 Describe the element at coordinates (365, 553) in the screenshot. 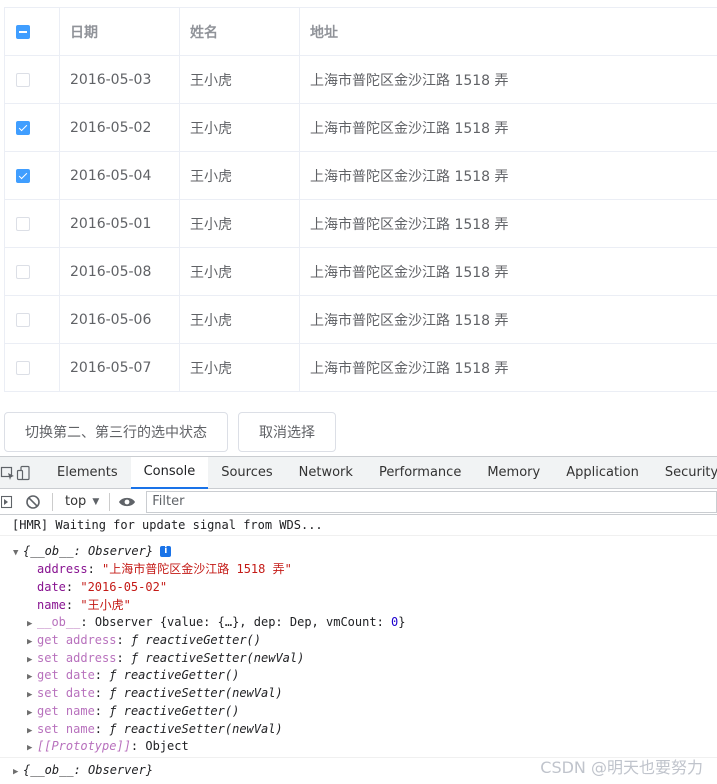

I see `console-object-expanded: ▼ {__ob__: Observer} i` at that location.